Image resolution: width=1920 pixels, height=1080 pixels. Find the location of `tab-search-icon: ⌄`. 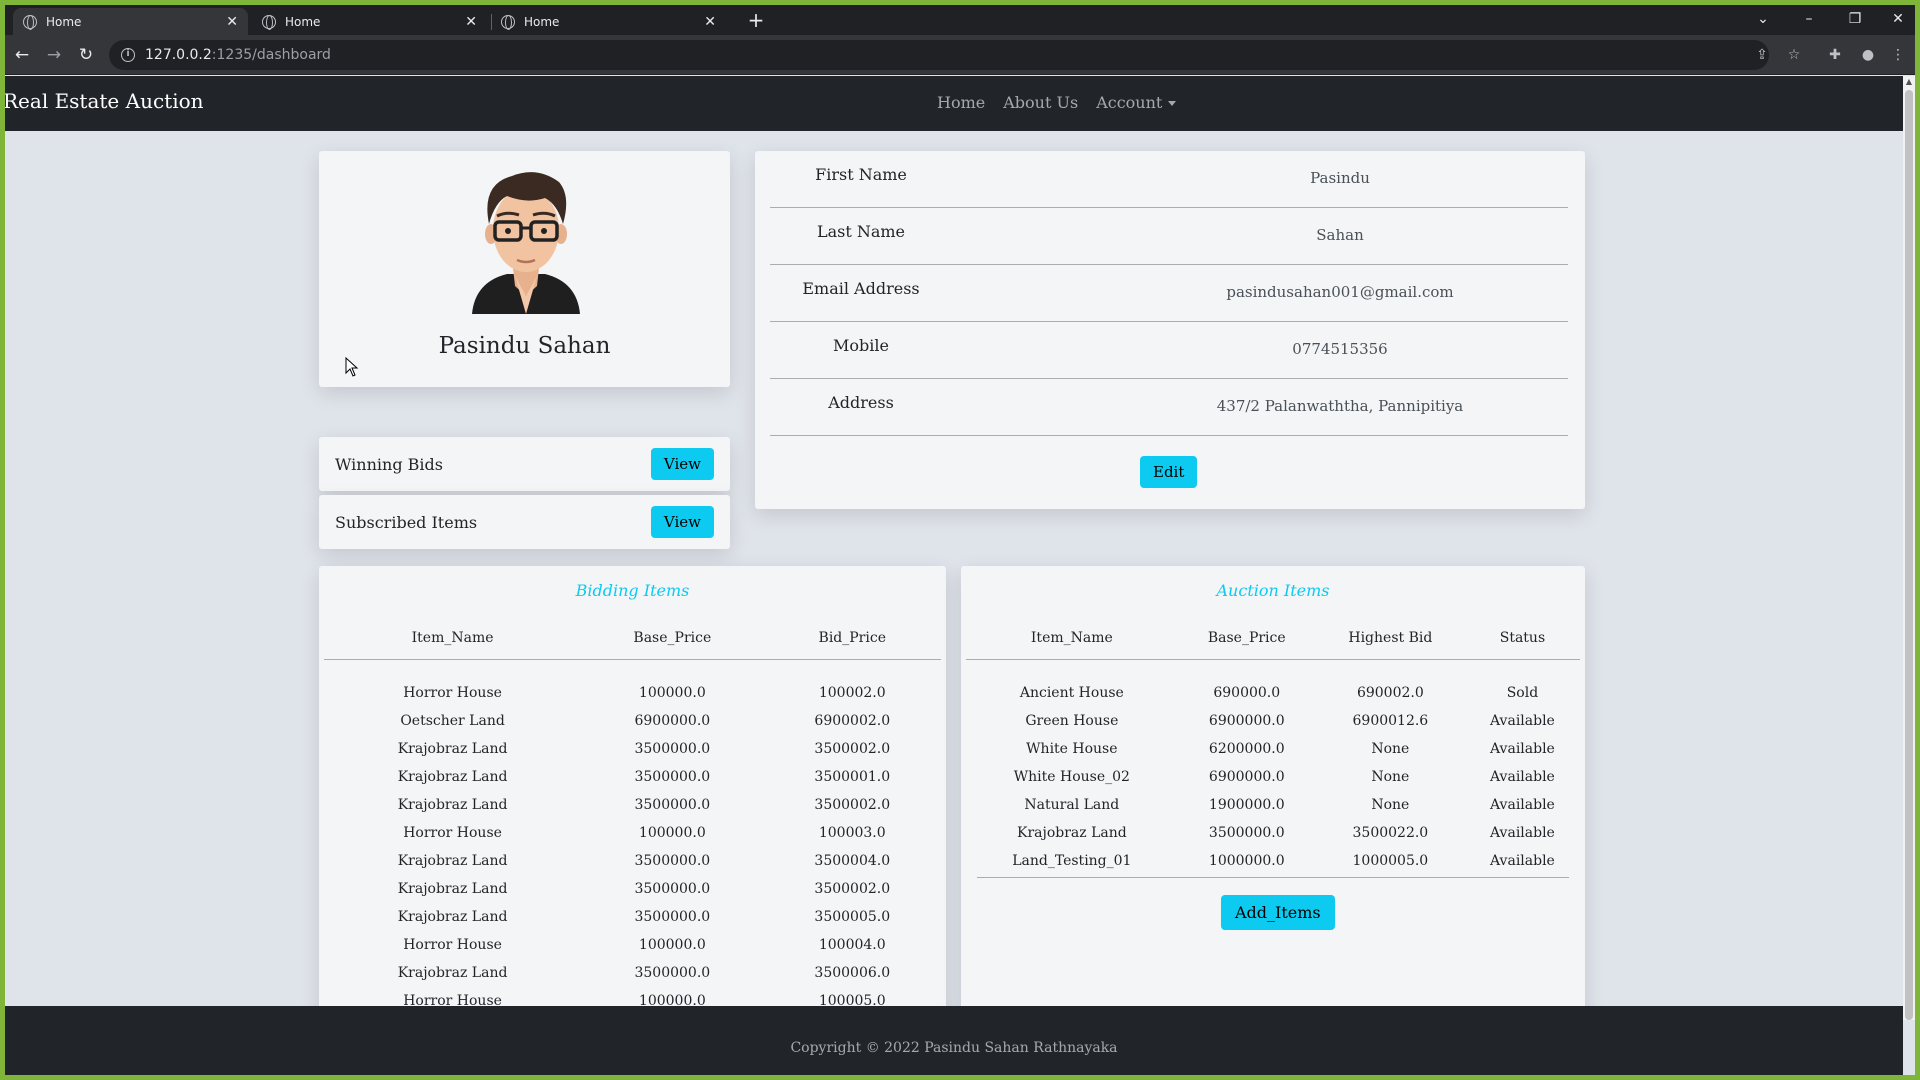

tab-search-icon: ⌄ is located at coordinates (1763, 19).